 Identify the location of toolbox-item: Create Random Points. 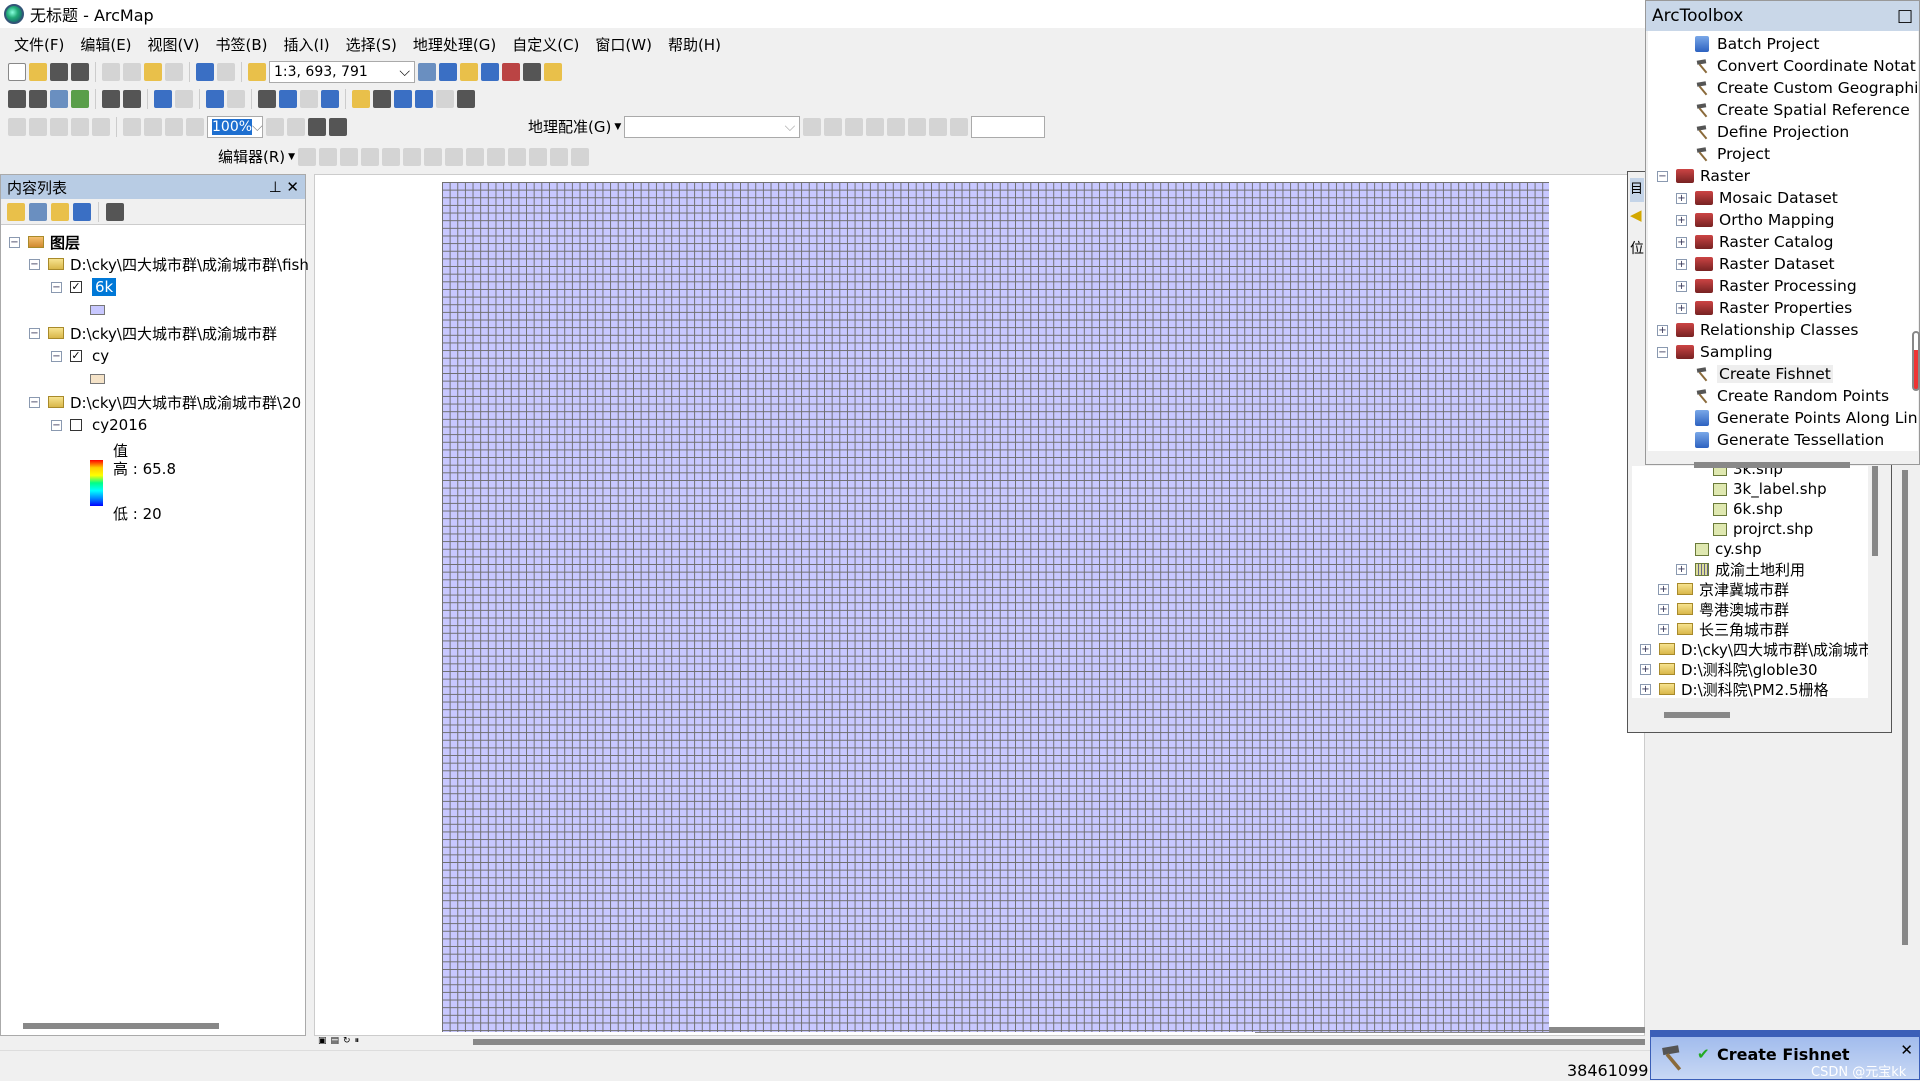
(1782, 396).